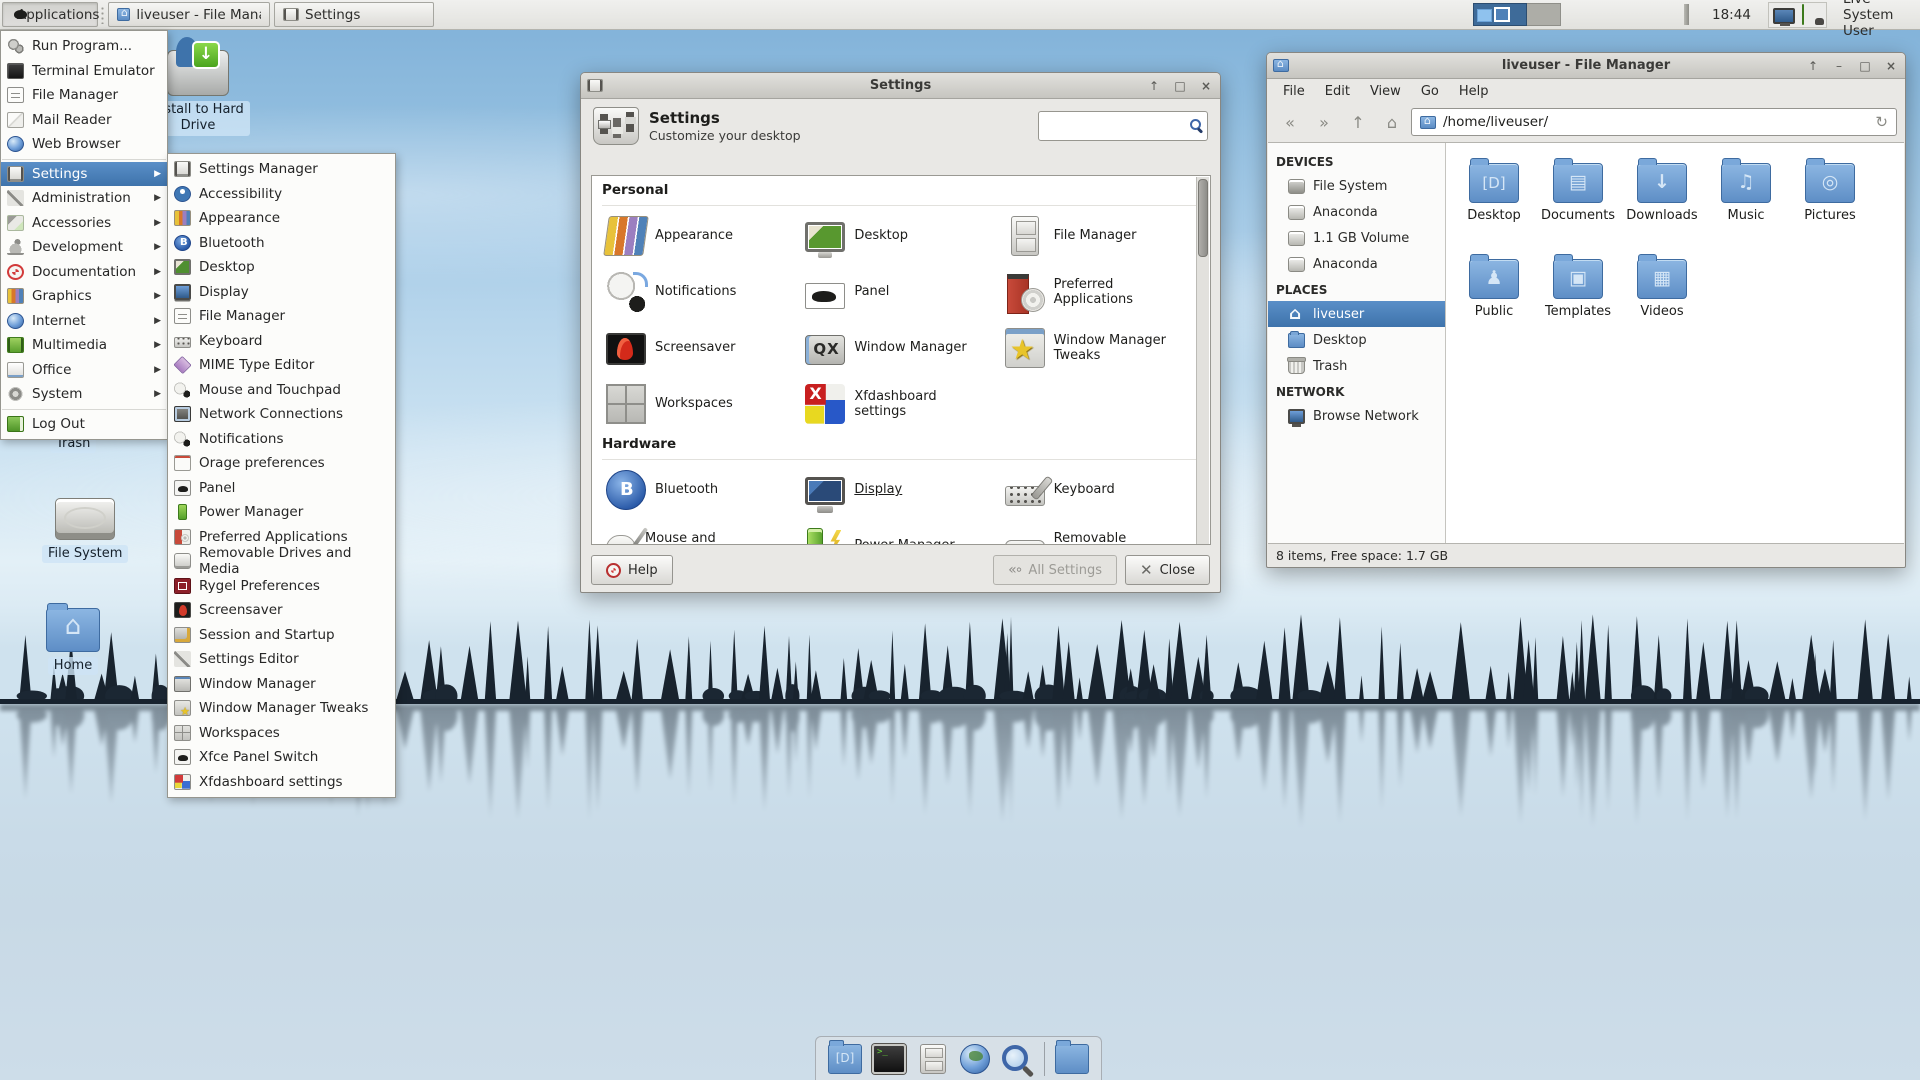 This screenshot has width=1920, height=1080. What do you see at coordinates (84, 198) in the screenshot?
I see `menu-item-administration: Administration ▶` at bounding box center [84, 198].